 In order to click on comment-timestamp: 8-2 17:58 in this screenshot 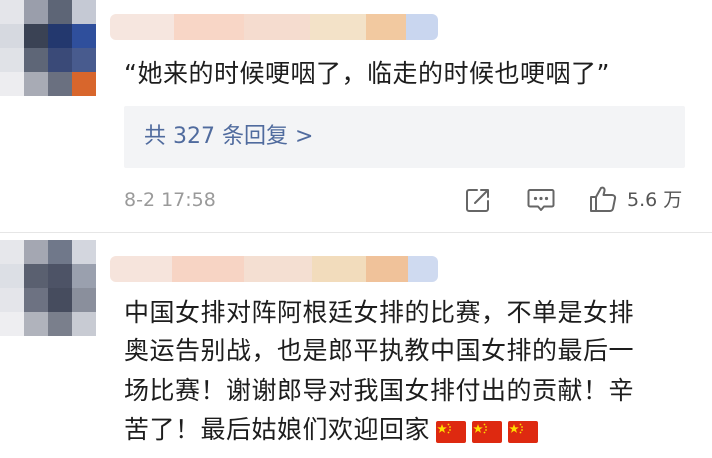, I will do `click(170, 200)`.